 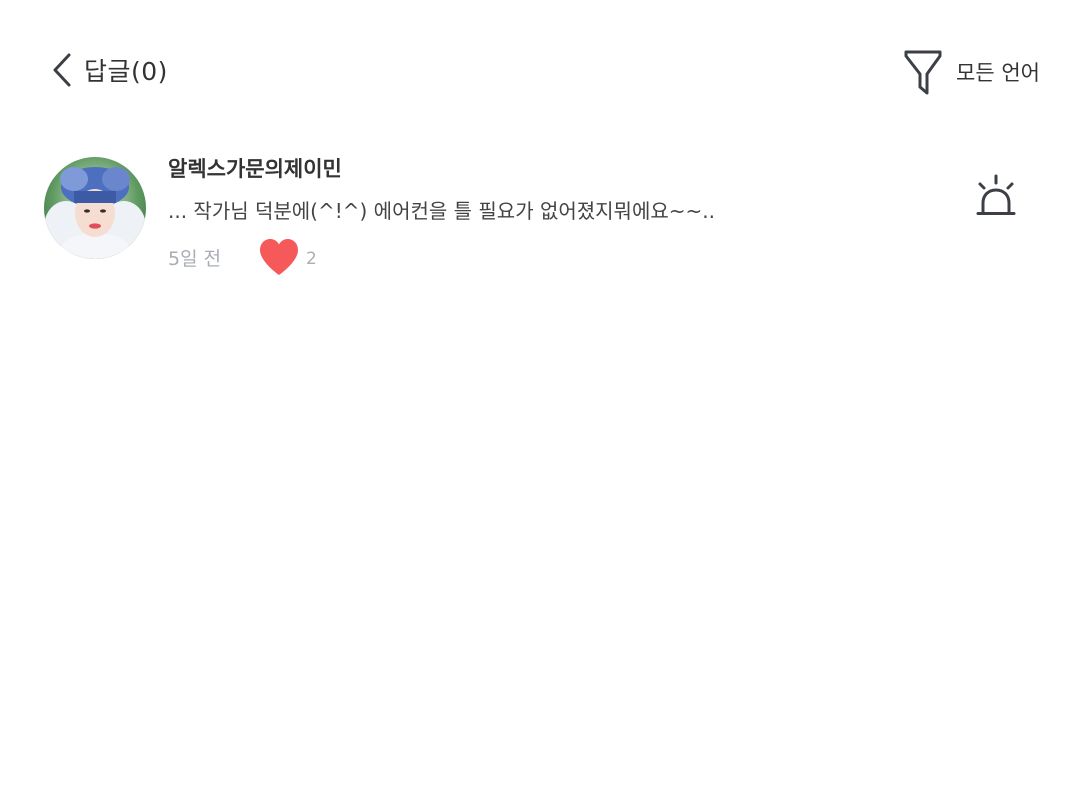 I want to click on like-count: 2, so click(x=311, y=259).